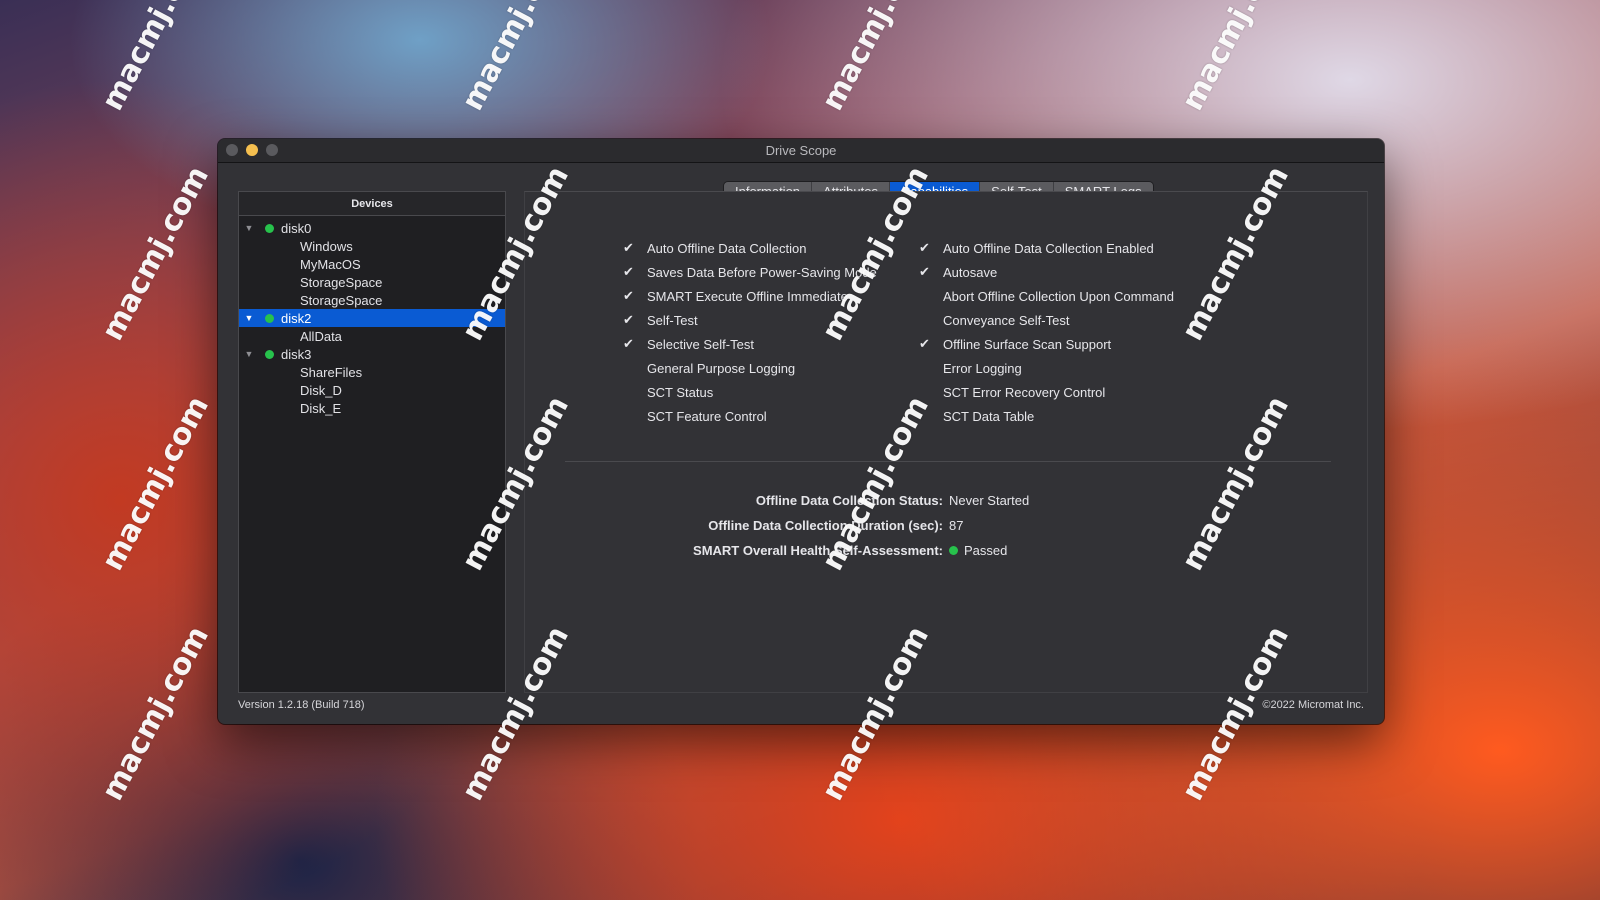 The width and height of the screenshot is (1600, 900). What do you see at coordinates (680, 392) in the screenshot?
I see `capability-label: SCT Status` at bounding box center [680, 392].